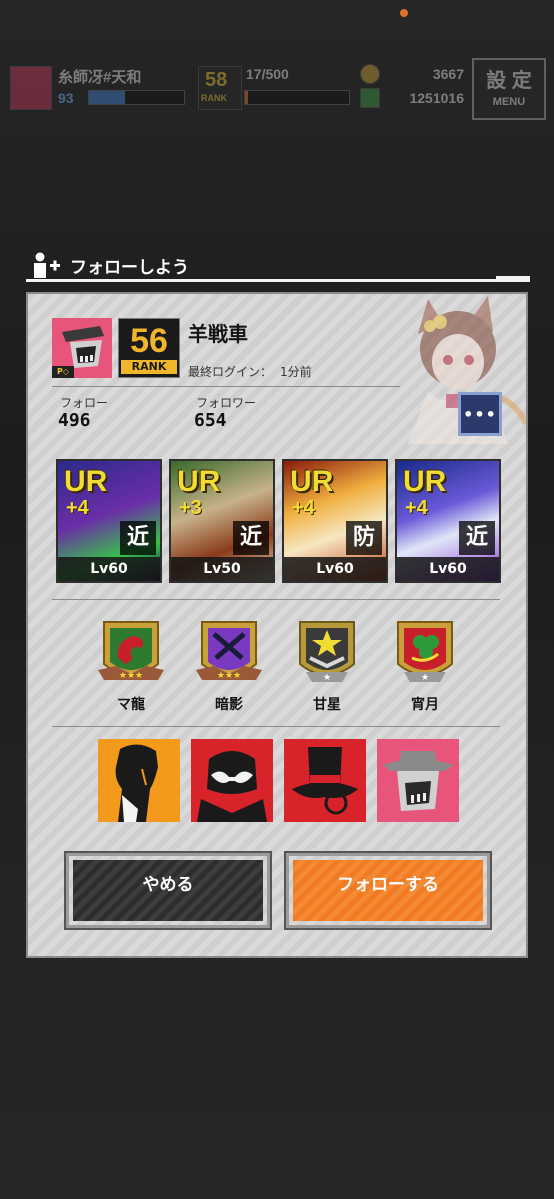 Image resolution: width=554 pixels, height=1199 pixels. What do you see at coordinates (136, 783) in the screenshot?
I see `character-silhouette-icon` at bounding box center [136, 783].